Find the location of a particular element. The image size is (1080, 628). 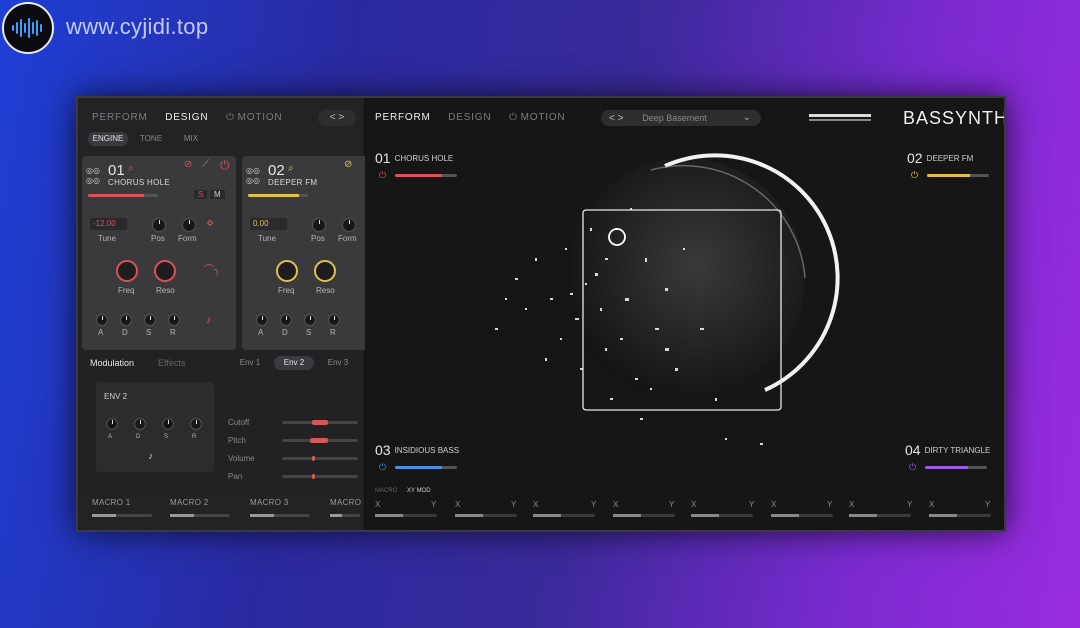

xy-2-y: Y is located at coordinates (513, 504).